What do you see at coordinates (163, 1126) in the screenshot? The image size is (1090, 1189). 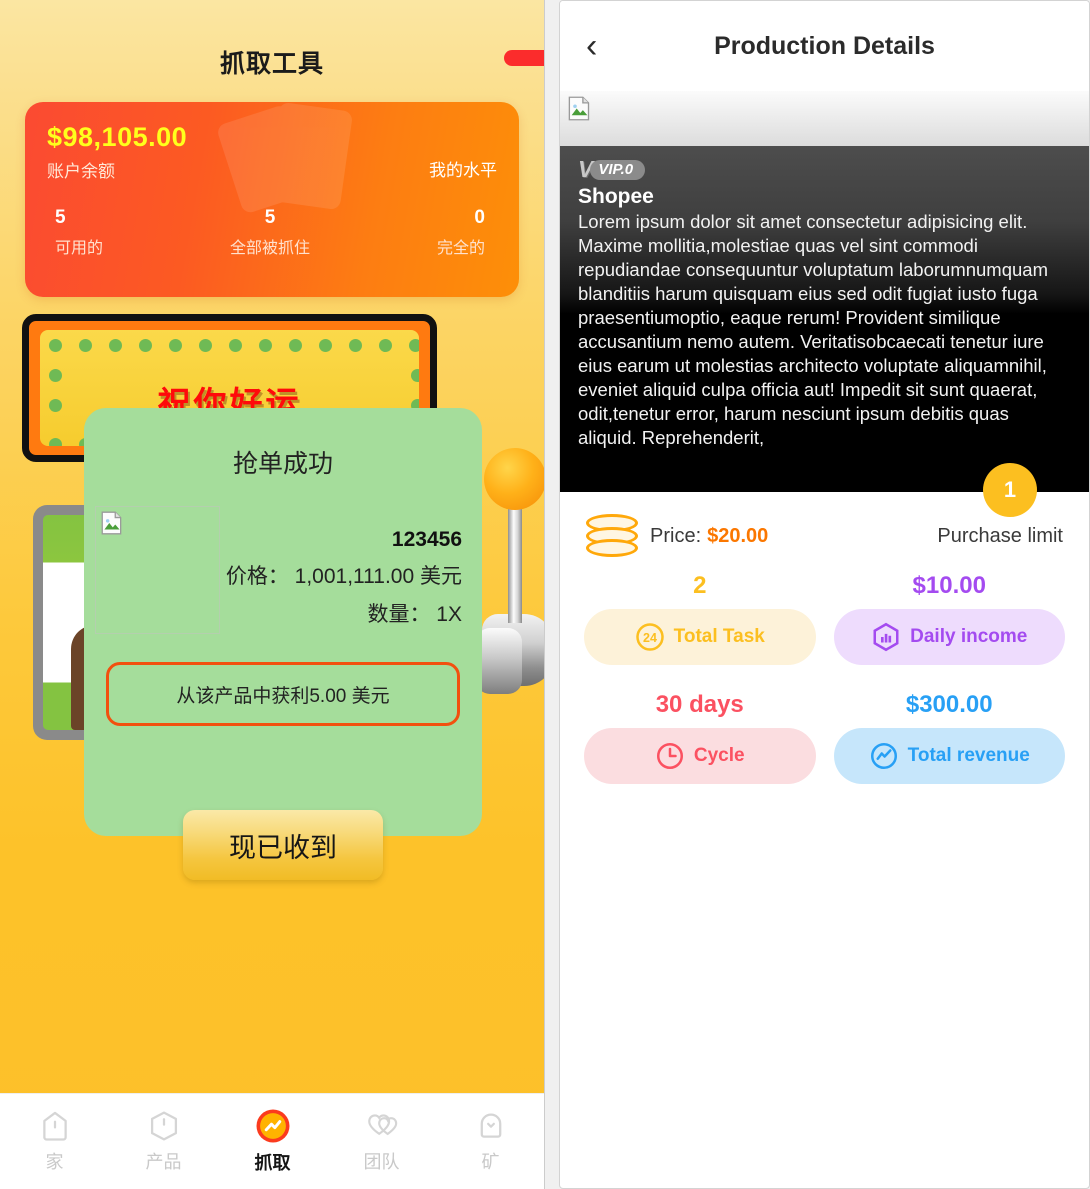 I see `box-icon` at bounding box center [163, 1126].